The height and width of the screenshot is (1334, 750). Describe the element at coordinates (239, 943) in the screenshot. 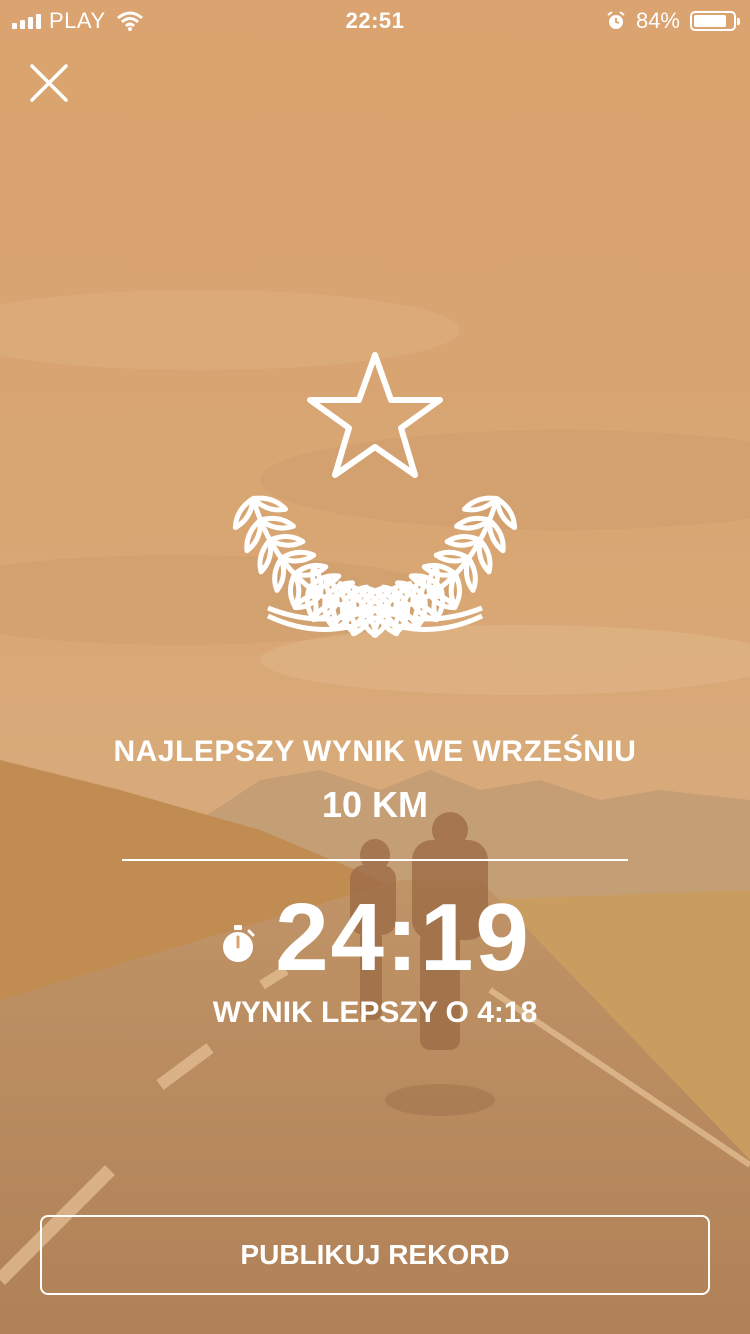

I see `stopwatch-icon` at that location.